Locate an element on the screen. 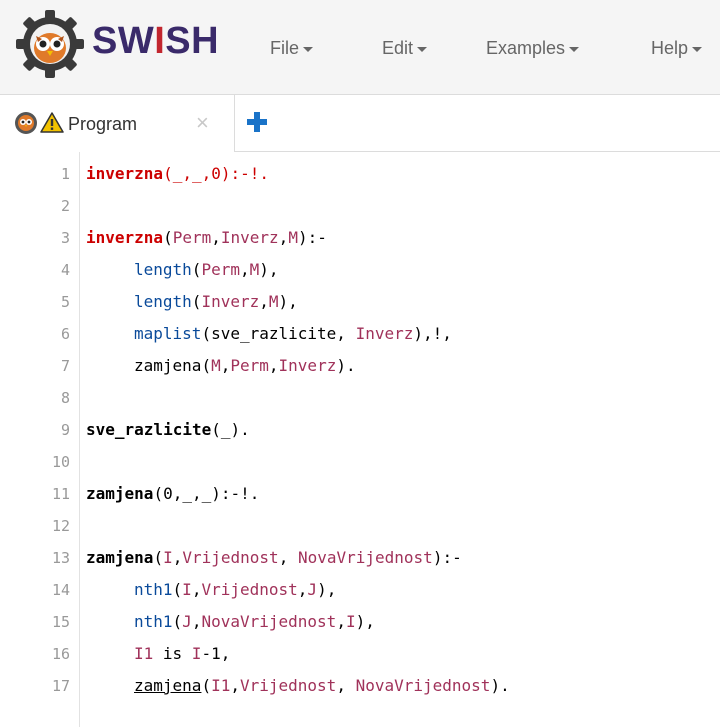 Image resolution: width=720 pixels, height=727 pixels. line-number: 9 is located at coordinates (65, 430).